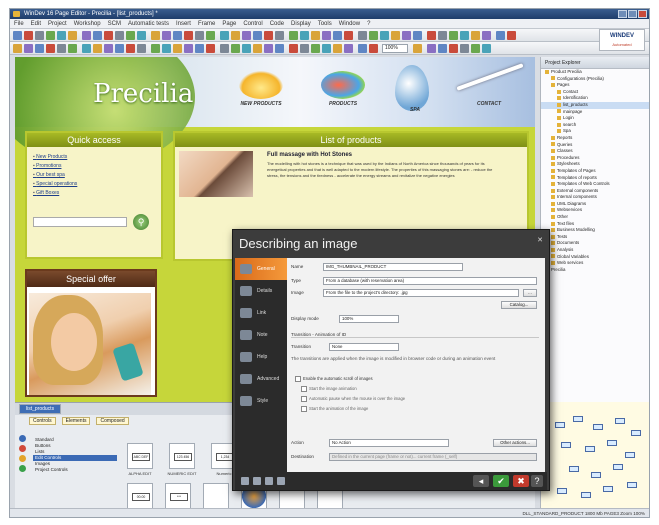 Image resolution: width=659 pixels, height=525 pixels. What do you see at coordinates (521, 481) in the screenshot?
I see `cancel-button: ✖` at bounding box center [521, 481].